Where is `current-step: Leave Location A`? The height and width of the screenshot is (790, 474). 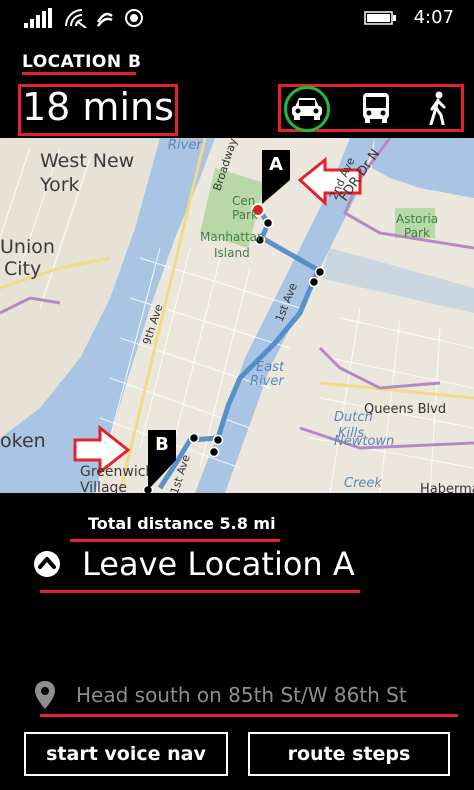
current-step: Leave Location A is located at coordinates (193, 564).